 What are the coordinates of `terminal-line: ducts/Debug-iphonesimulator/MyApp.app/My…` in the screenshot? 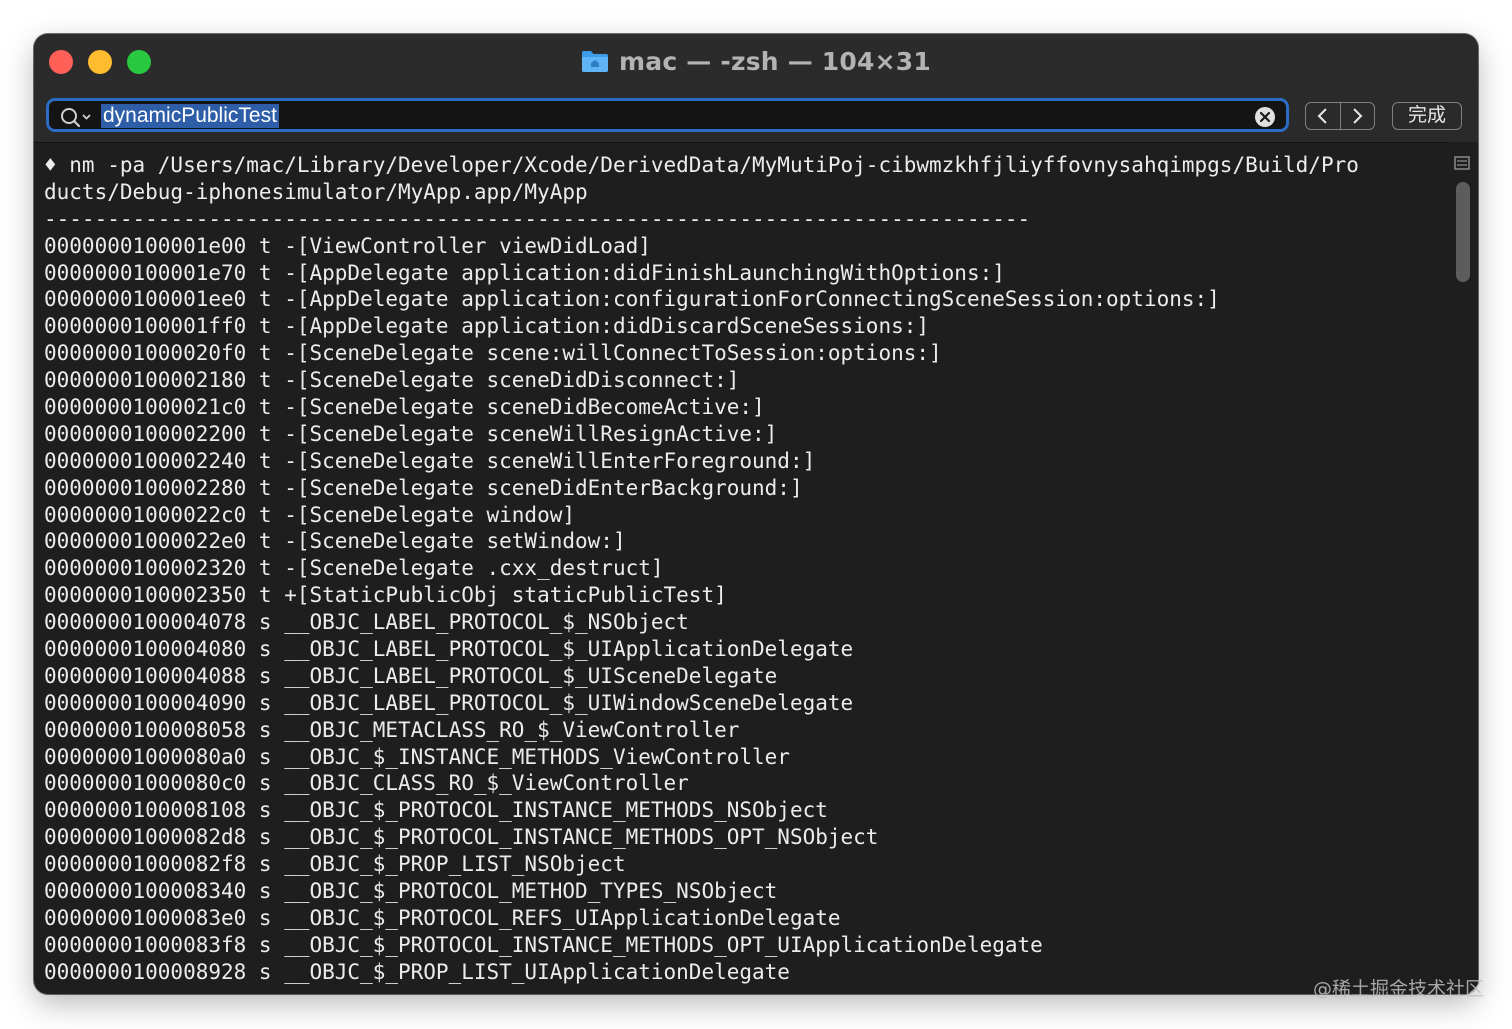 It's located at (316, 191).